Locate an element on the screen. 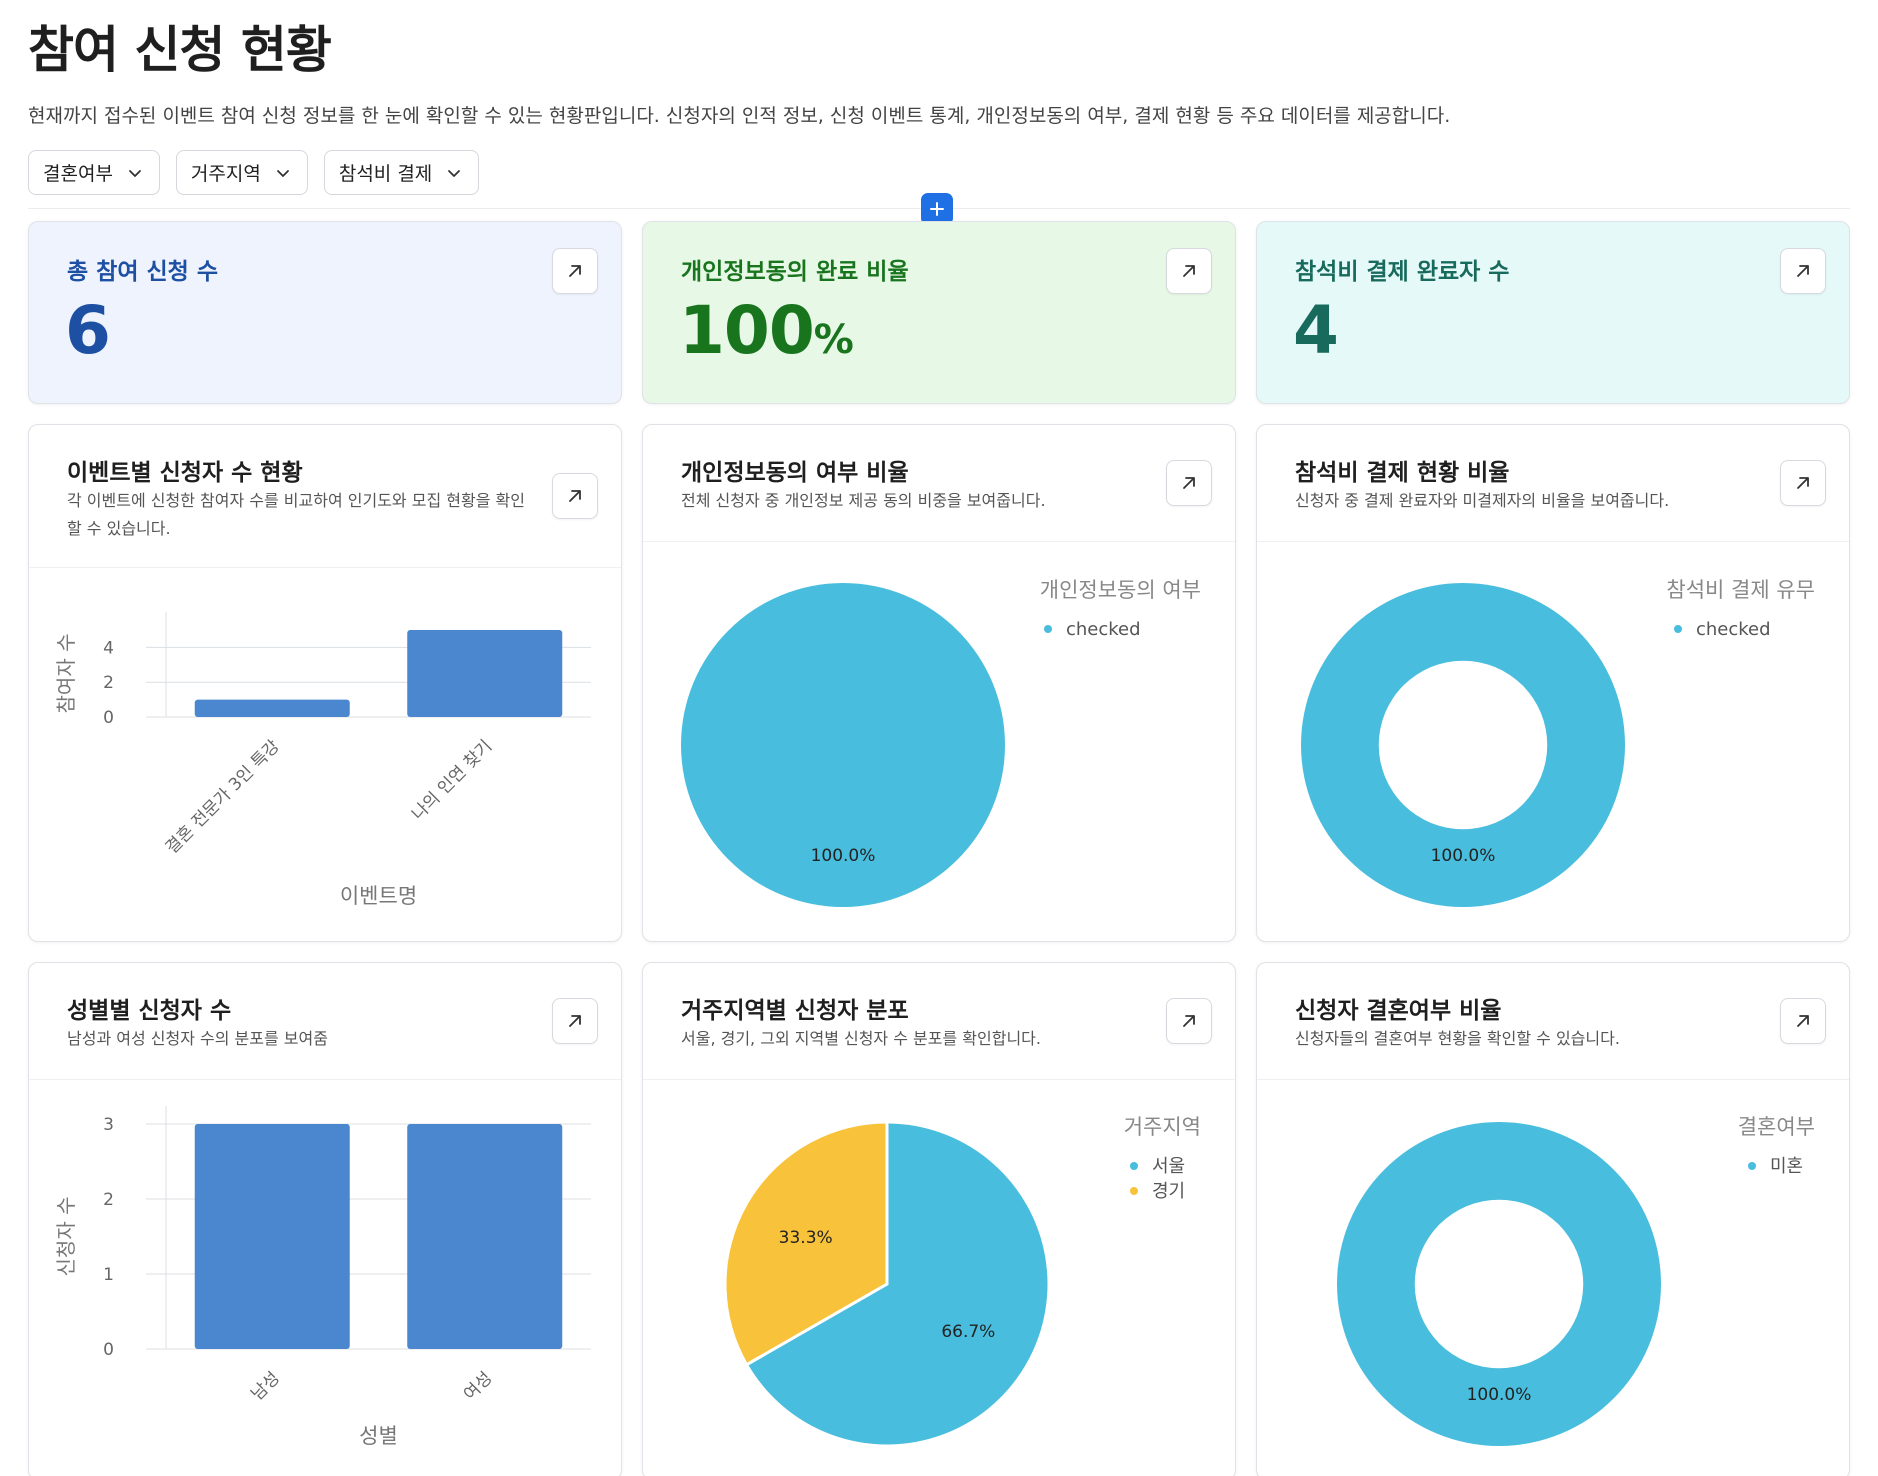 This screenshot has width=1878, height=1476. page-title: 참여 신청 현황 is located at coordinates (180, 50).